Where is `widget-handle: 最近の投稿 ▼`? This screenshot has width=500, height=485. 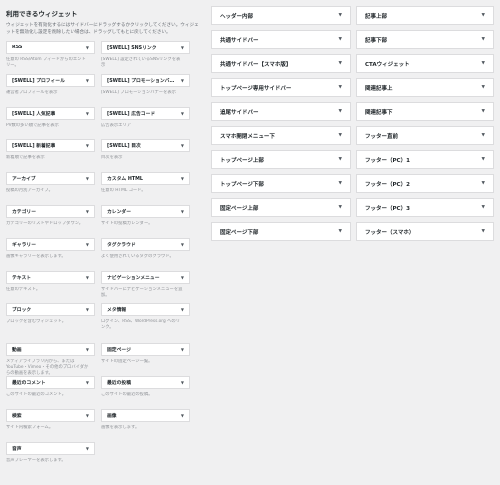 widget-handle: 最近の投稿 ▼ is located at coordinates (145, 383).